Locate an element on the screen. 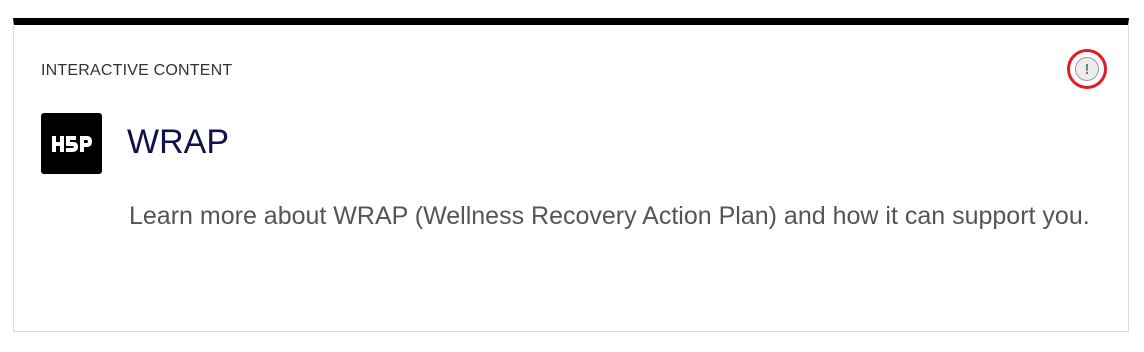  alert-button: ! is located at coordinates (1087, 69).